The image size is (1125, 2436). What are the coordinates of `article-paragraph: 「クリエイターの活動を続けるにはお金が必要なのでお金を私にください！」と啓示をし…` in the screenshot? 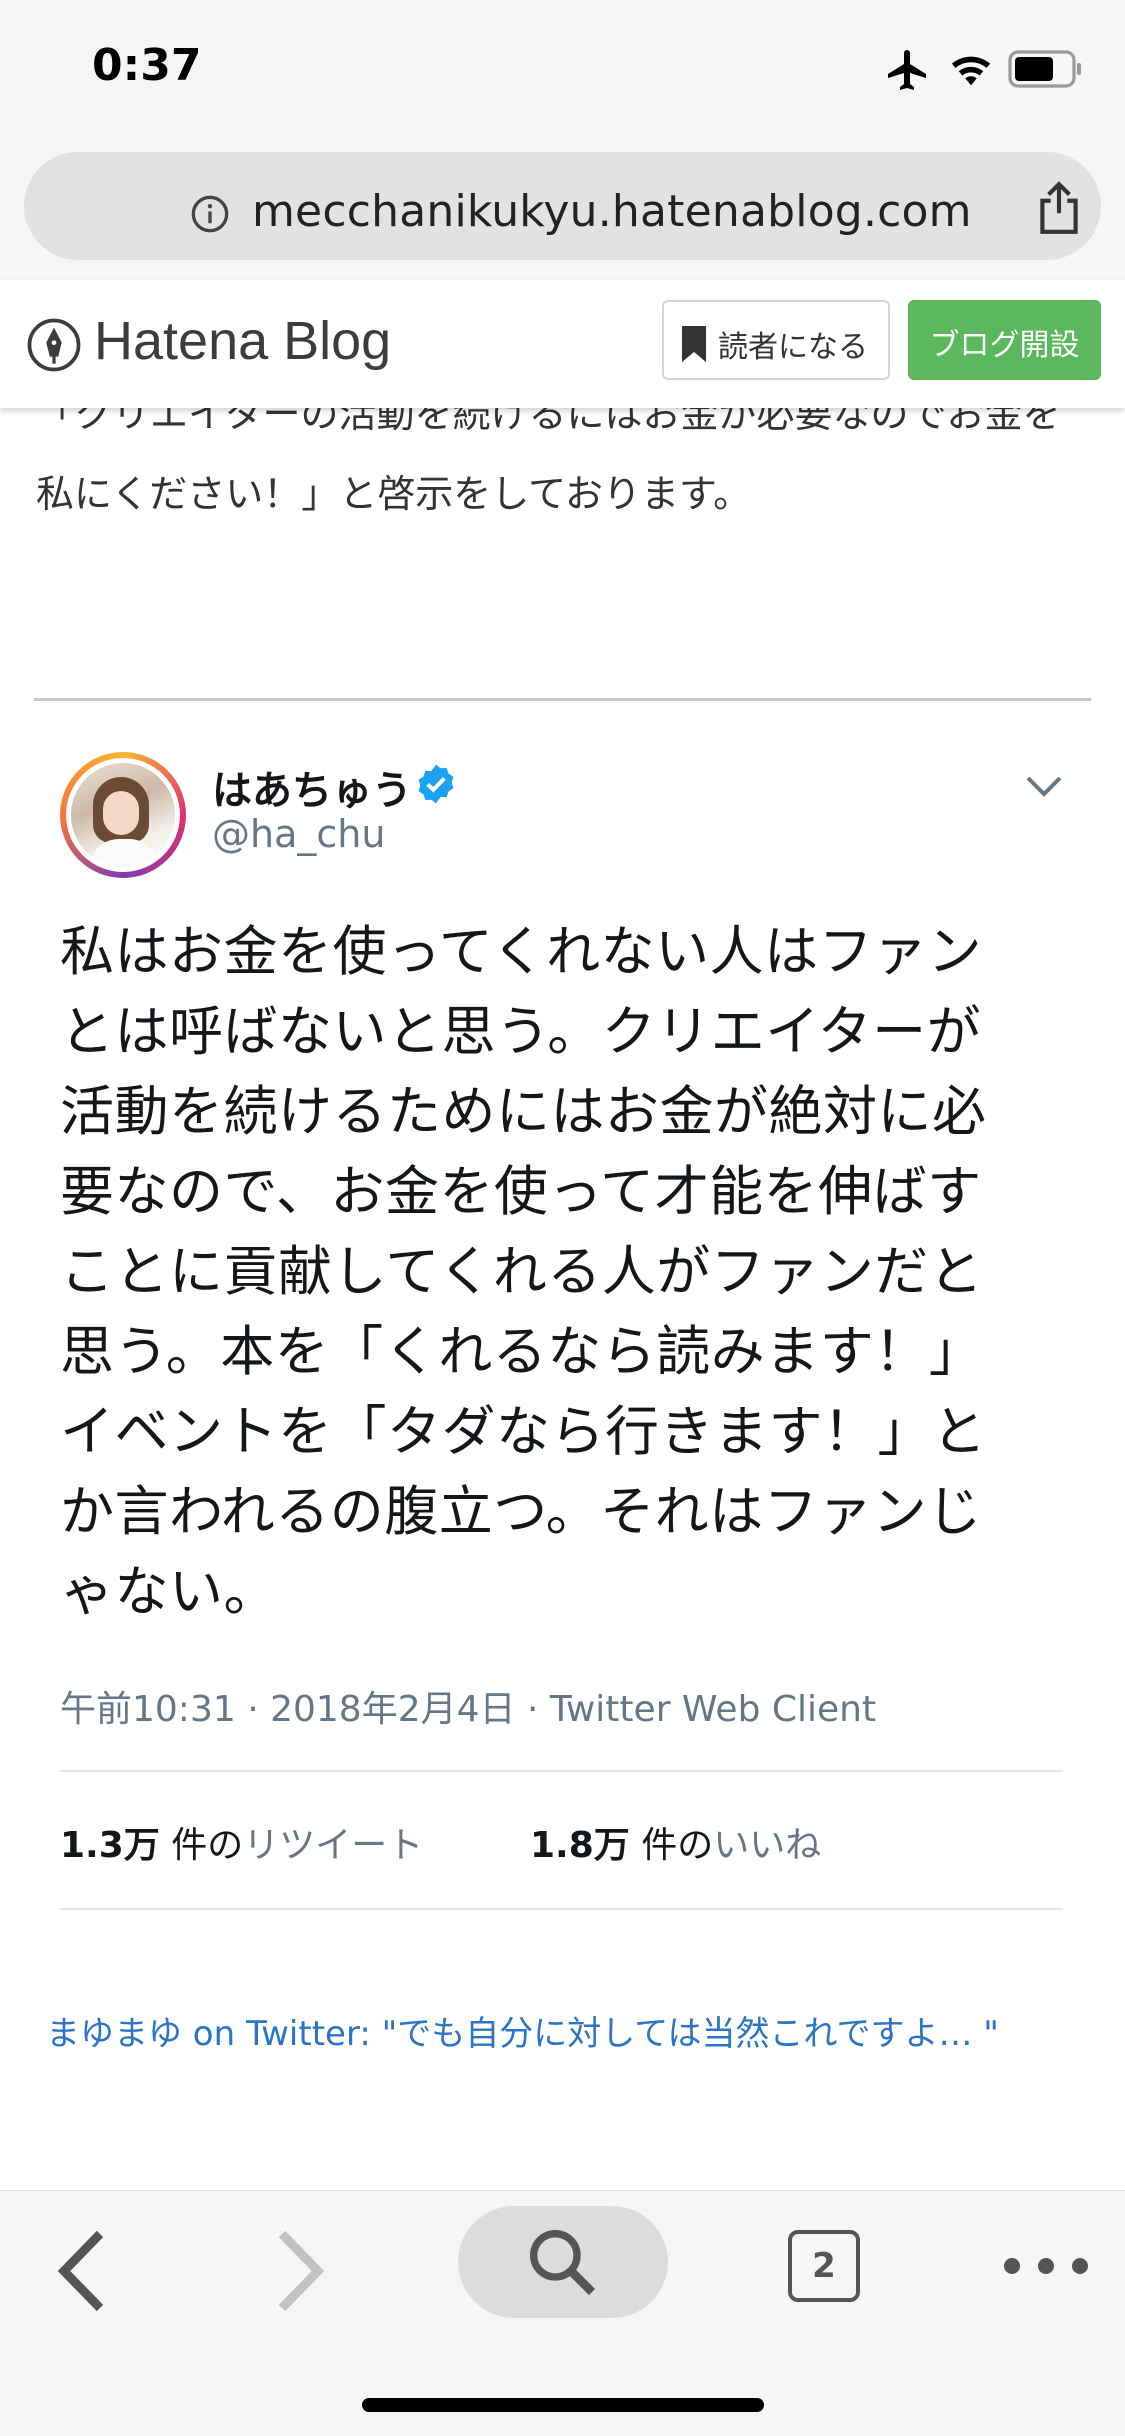 It's located at (548, 462).